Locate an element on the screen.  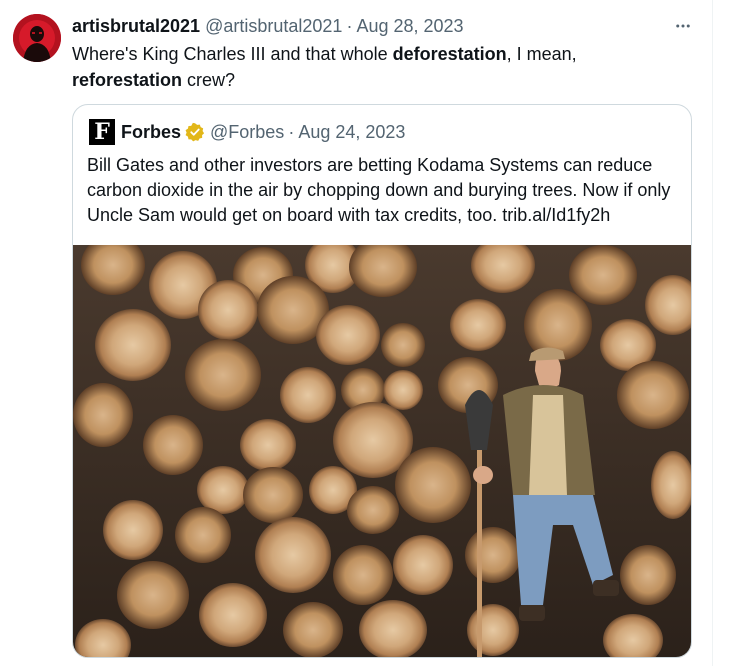
quoted-author-name: Forbes is located at coordinates (151, 131).